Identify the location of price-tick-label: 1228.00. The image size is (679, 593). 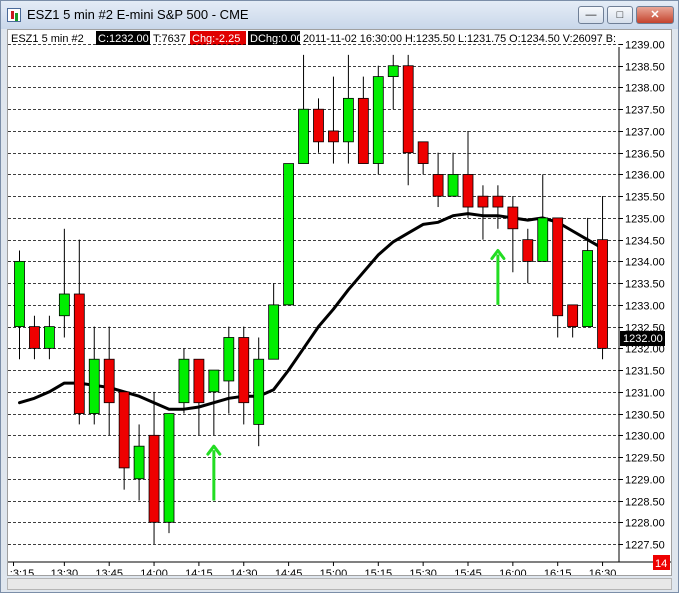
(645, 524).